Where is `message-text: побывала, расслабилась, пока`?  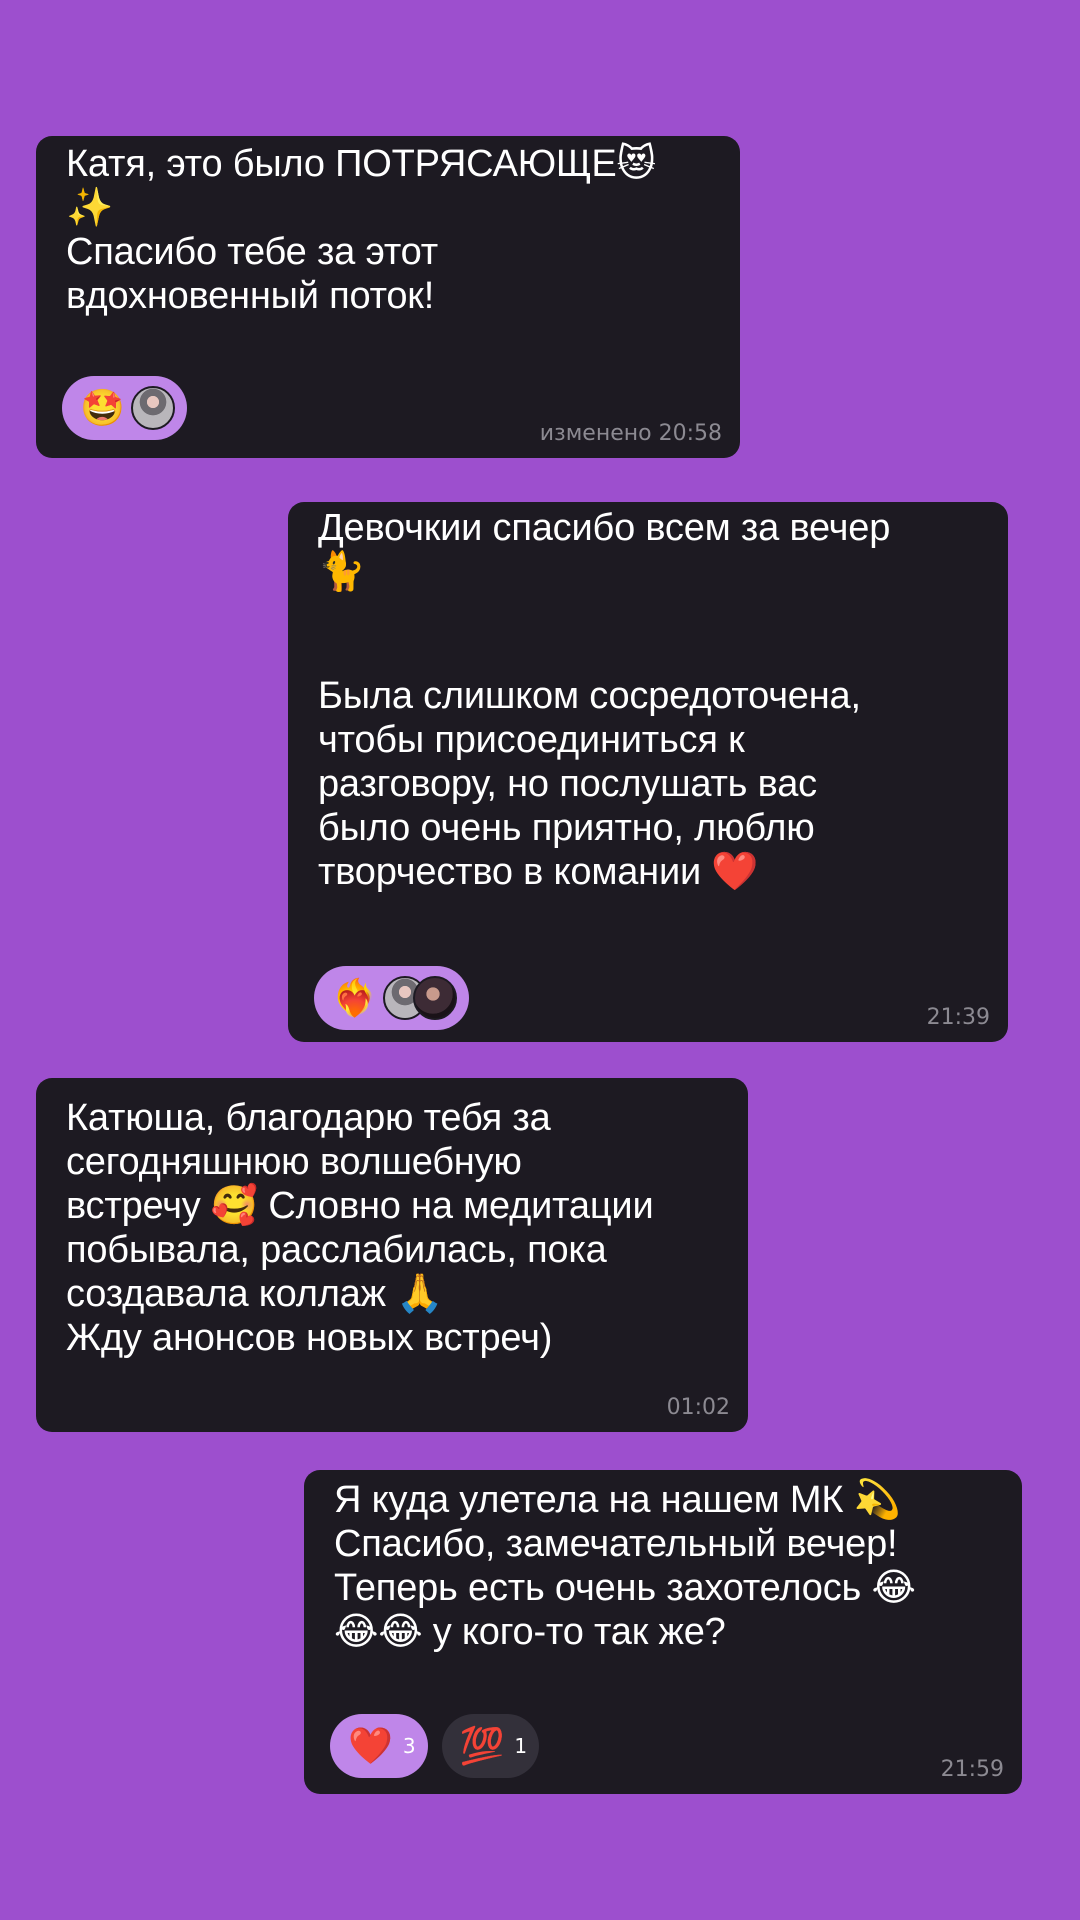 message-text: побывала, расслабилась, пока is located at coordinates (336, 1250).